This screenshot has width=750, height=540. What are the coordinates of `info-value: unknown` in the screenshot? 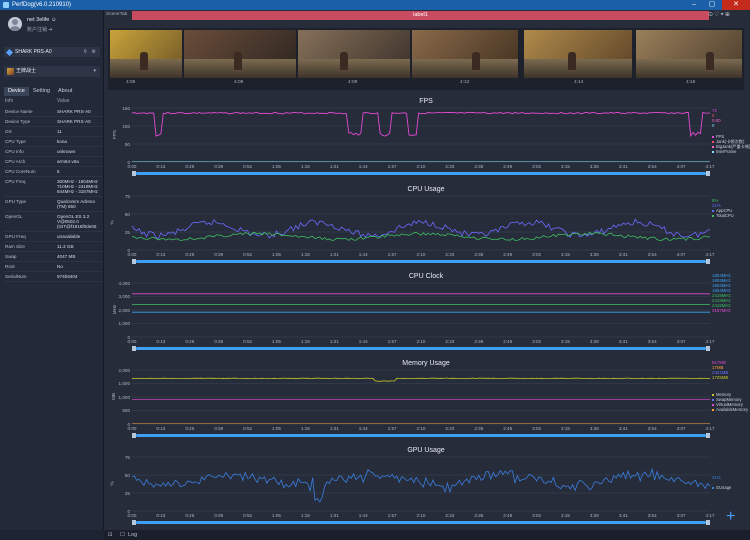 It's located at (66, 151).